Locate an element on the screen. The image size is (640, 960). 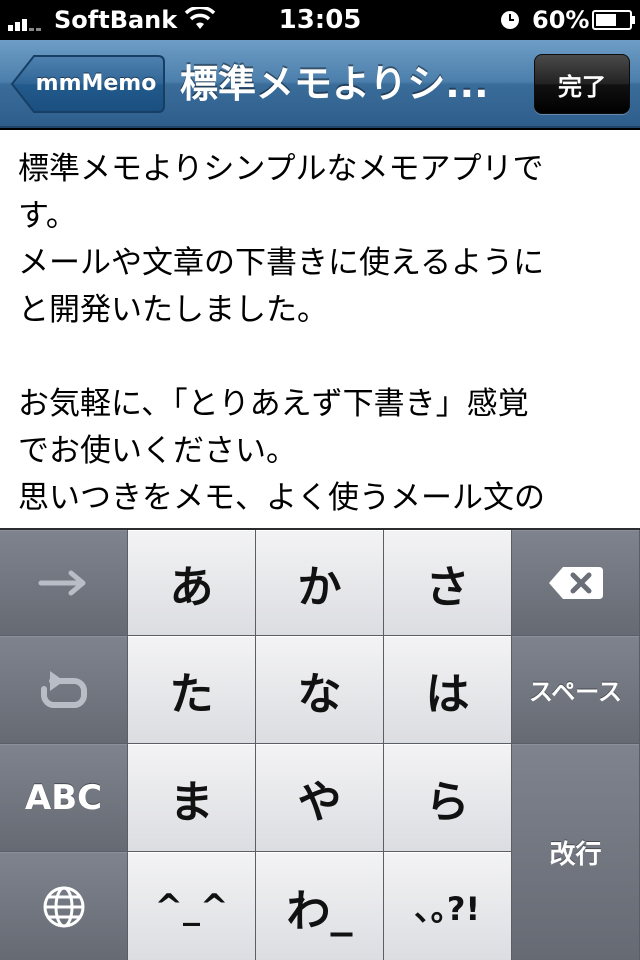
undo-icon is located at coordinates (63, 689).